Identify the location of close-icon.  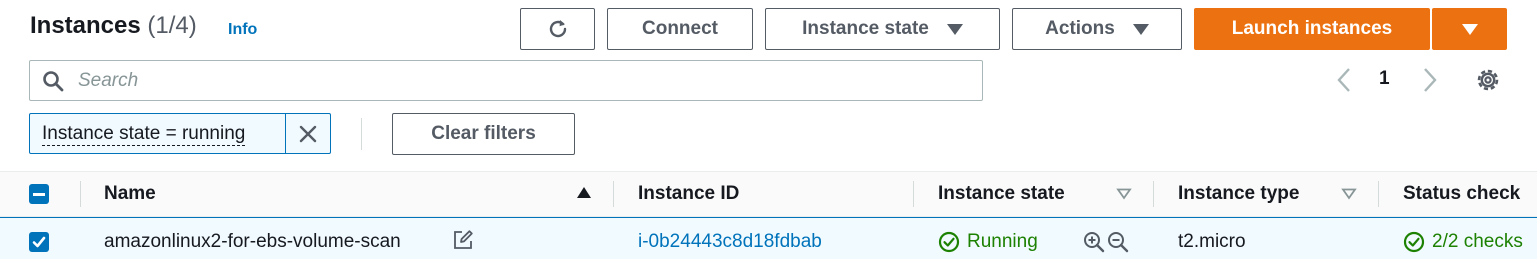
(308, 134).